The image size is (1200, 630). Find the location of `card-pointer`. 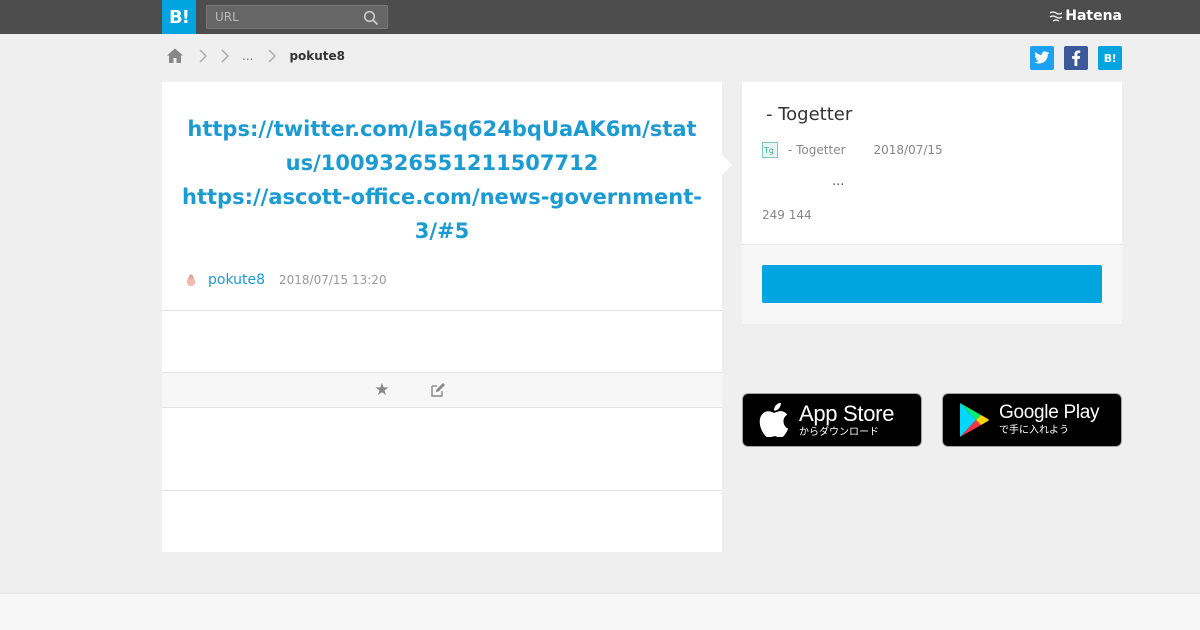

card-pointer is located at coordinates (727, 165).